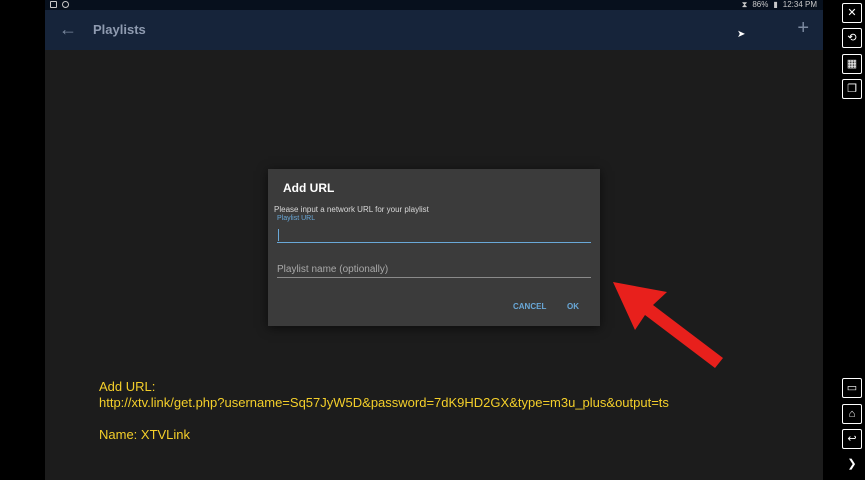 This screenshot has width=865, height=480. Describe the element at coordinates (119, 29) in the screenshot. I see `page-title: Playlists` at that location.